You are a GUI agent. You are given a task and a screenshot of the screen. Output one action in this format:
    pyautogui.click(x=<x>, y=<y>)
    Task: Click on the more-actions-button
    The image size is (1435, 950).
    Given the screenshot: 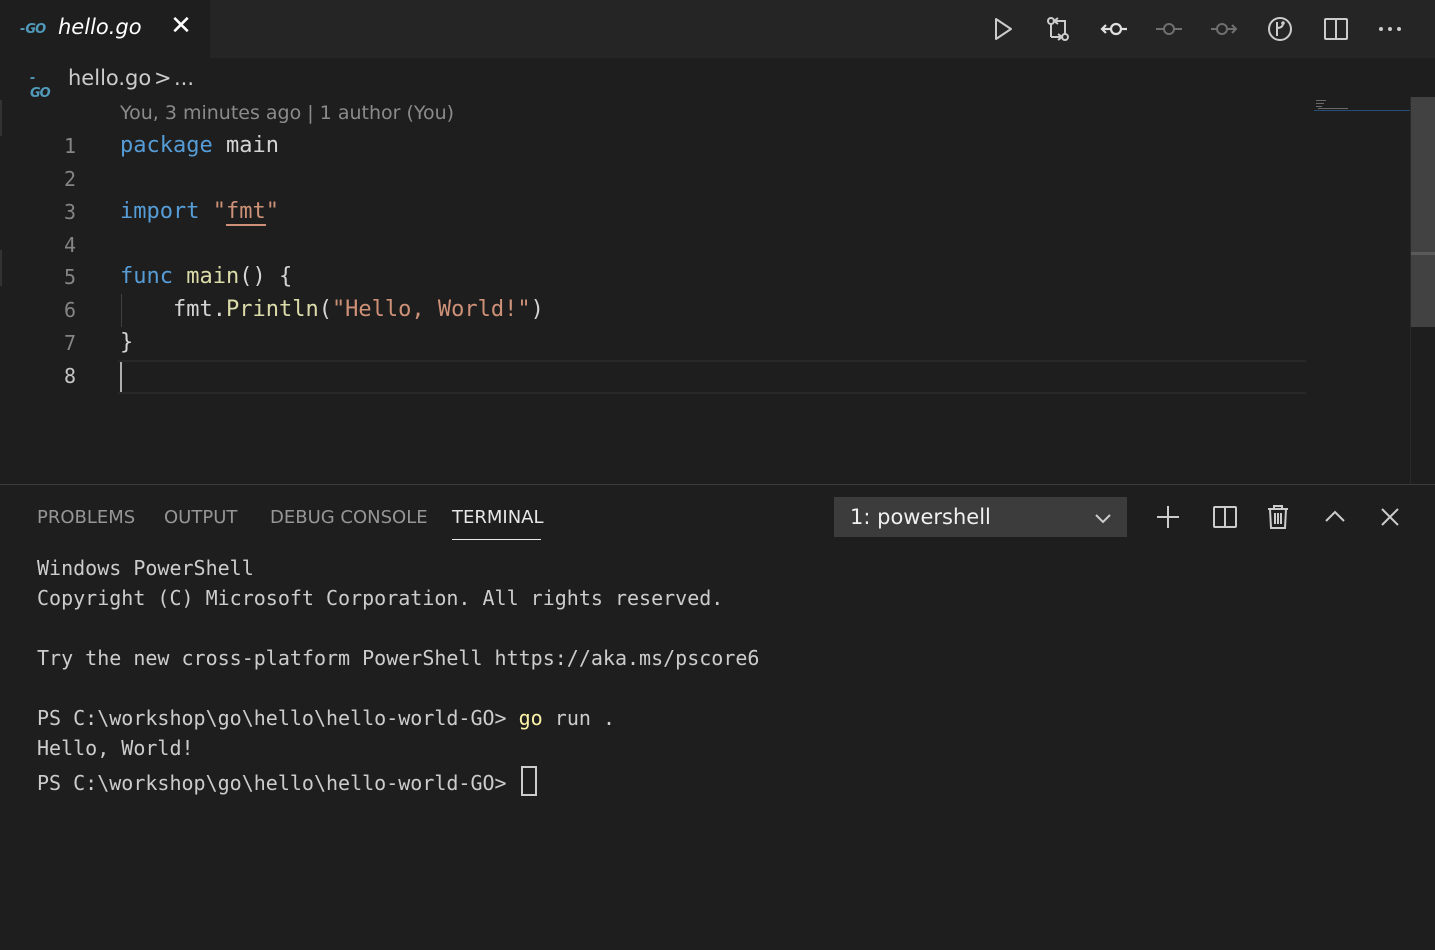 What is the action you would take?
    pyautogui.click(x=1390, y=29)
    